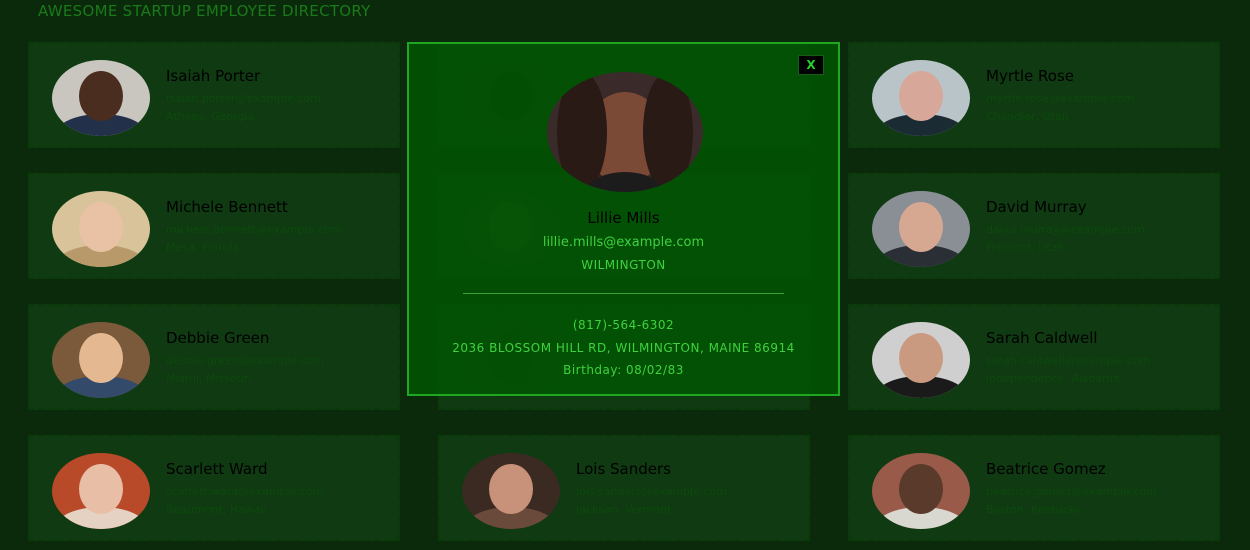 The image size is (1250, 550). What do you see at coordinates (1036, 207) in the screenshot?
I see `employee-name: David Murray` at bounding box center [1036, 207].